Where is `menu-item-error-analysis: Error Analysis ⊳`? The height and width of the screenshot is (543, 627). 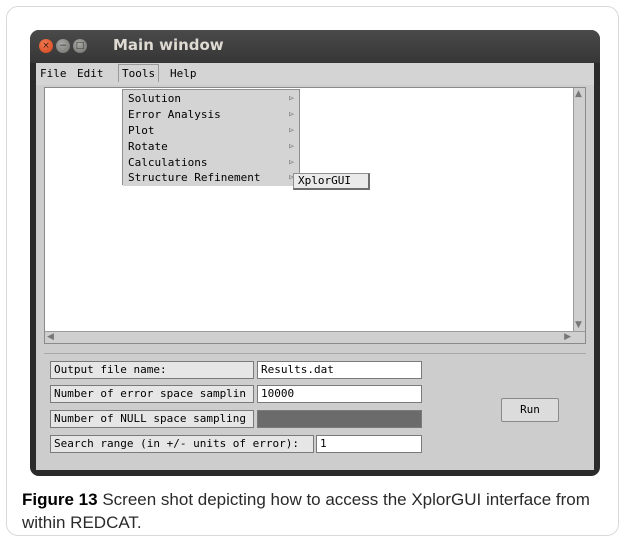 menu-item-error-analysis: Error Analysis ⊳ is located at coordinates (211, 115).